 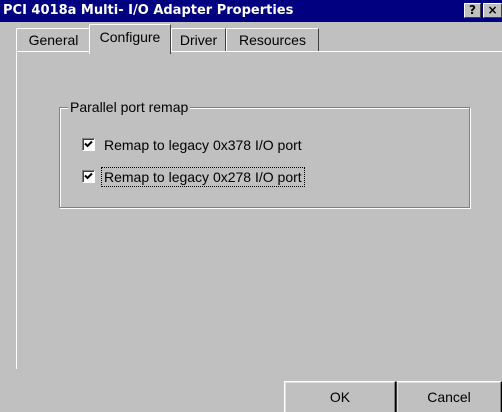 I want to click on group-label: Parallel port remap, so click(x=129, y=107).